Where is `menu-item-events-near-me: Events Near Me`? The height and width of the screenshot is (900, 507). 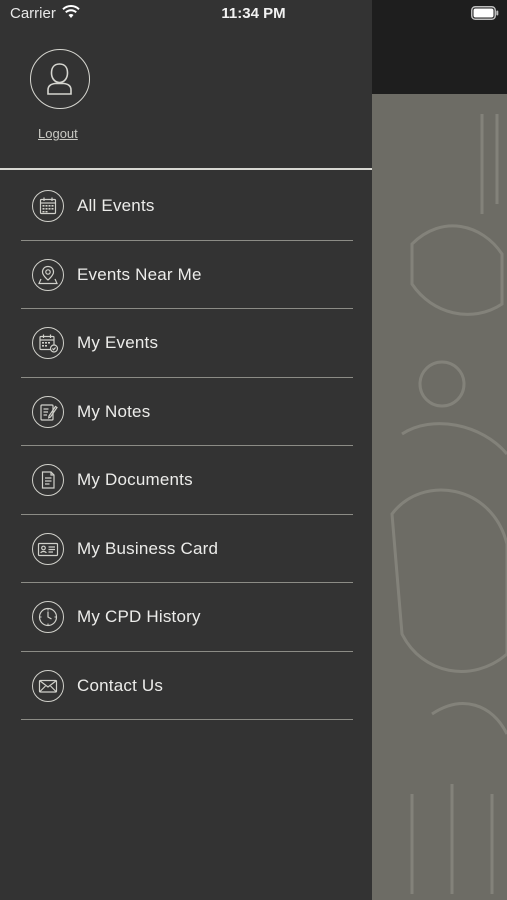 menu-item-events-near-me: Events Near Me is located at coordinates (187, 275).